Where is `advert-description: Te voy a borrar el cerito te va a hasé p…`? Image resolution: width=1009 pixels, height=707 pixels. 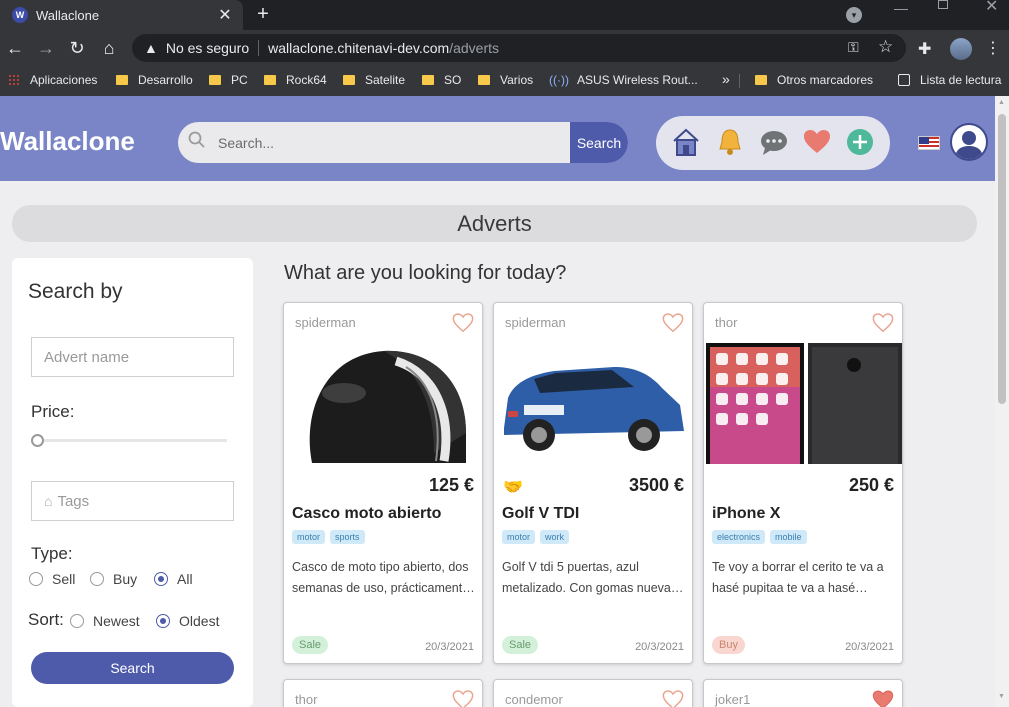
advert-description: Te voy a borrar el cerito te va a hasé p… is located at coordinates (798, 577).